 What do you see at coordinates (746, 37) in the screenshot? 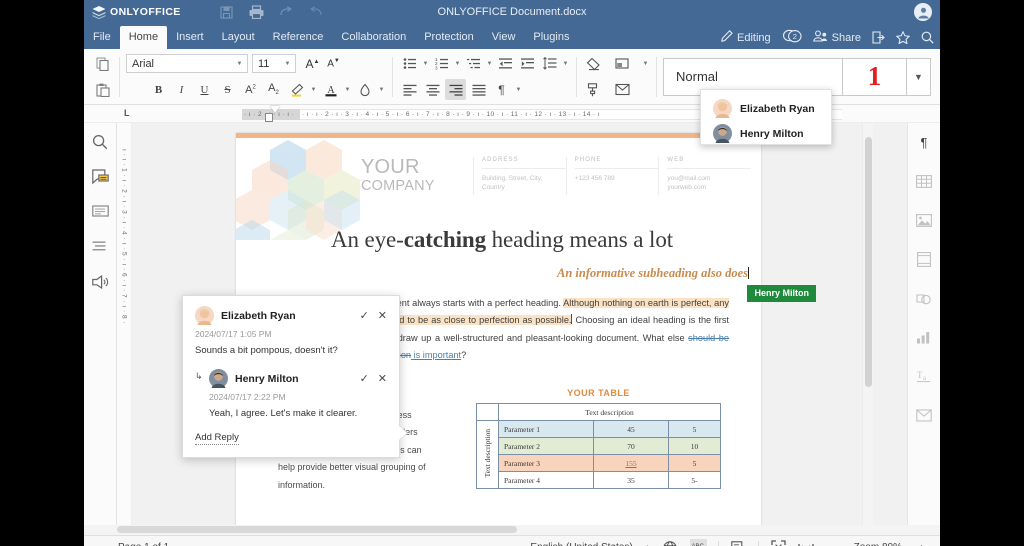
I see `editing-mode-button: Editing` at bounding box center [746, 37].